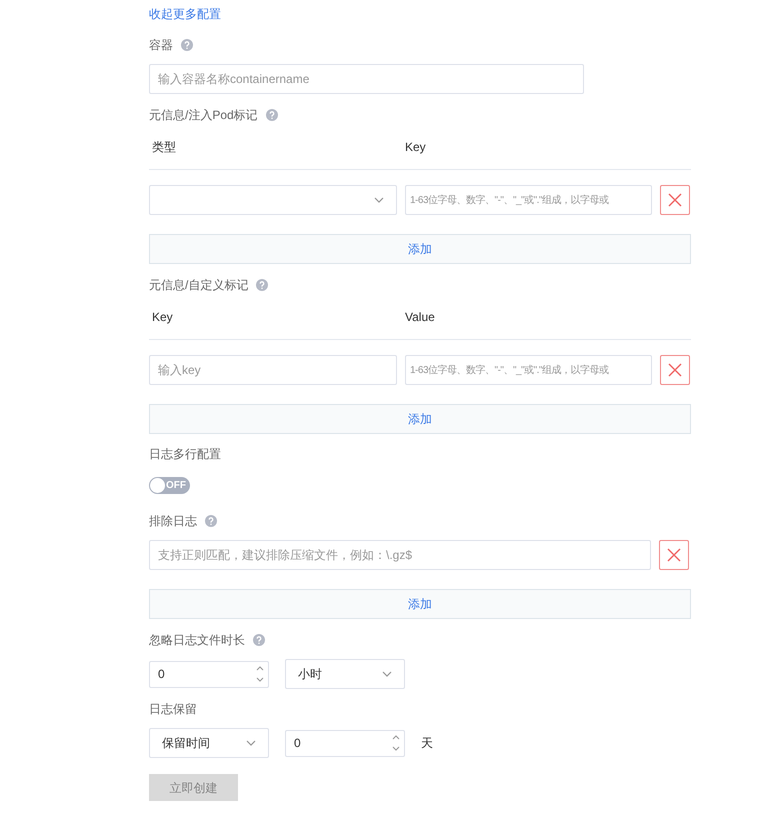 The width and height of the screenshot is (765, 819). Describe the element at coordinates (185, 14) in the screenshot. I see `collapse-link: 收起更多配置` at that location.